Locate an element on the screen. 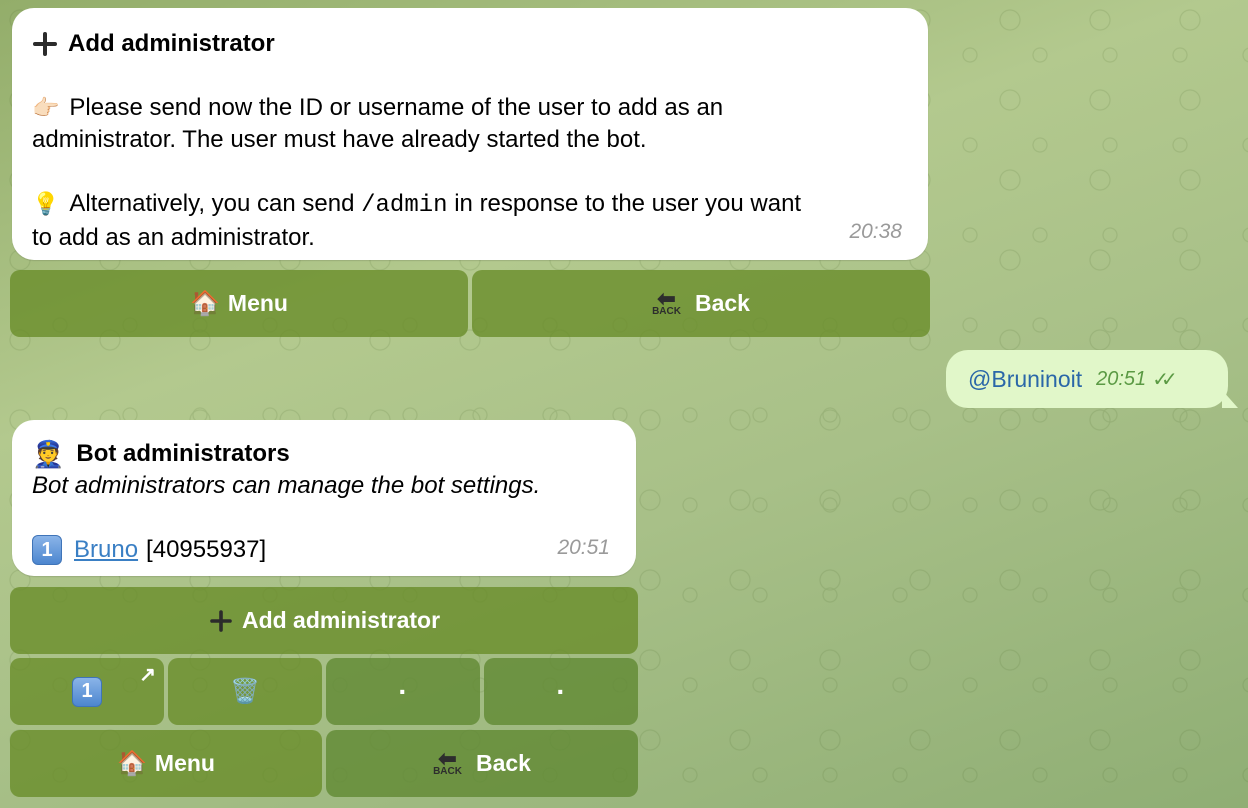  trash-icon: 🗑️ is located at coordinates (245, 691).